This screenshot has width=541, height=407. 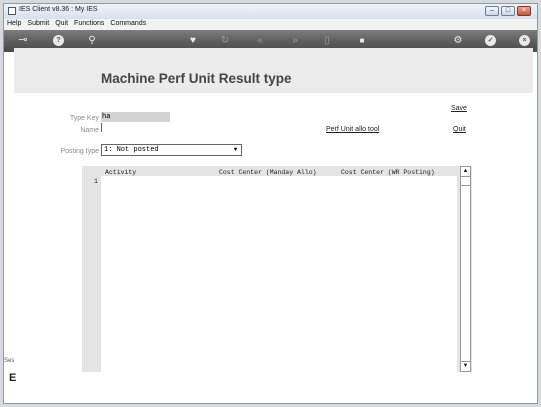 I want to click on minimize-button: –, so click(x=492, y=11).